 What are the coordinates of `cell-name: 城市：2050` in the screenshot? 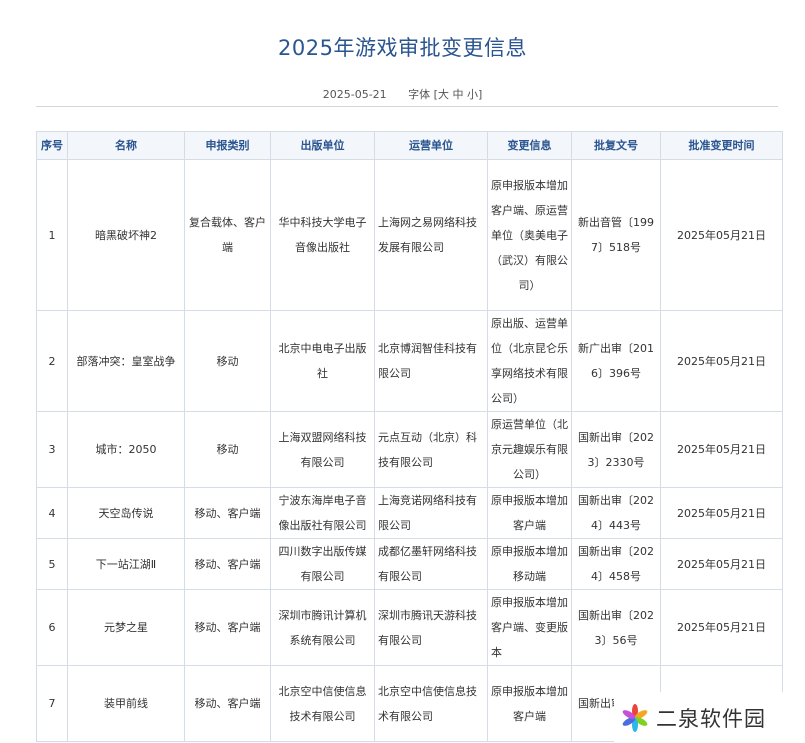 It's located at (126, 449).